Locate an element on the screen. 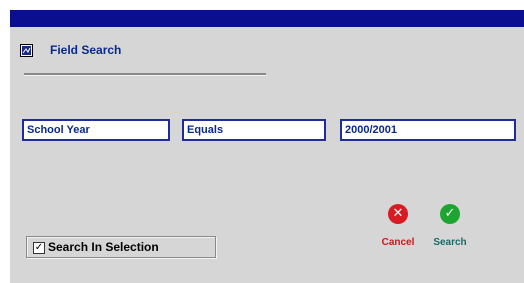  search-in-selection-group: ✓ Search In Selection is located at coordinates (121, 247).